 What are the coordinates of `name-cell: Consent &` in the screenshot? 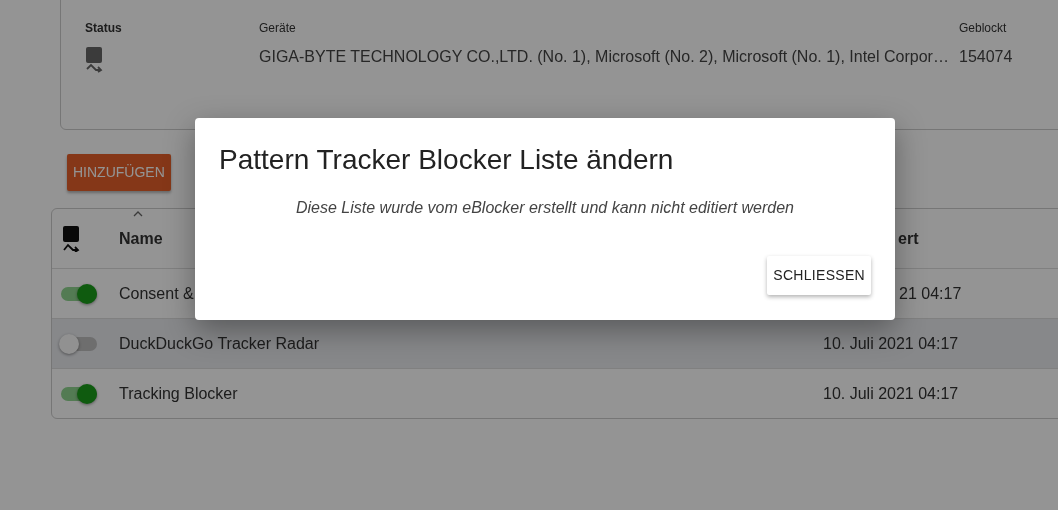 It's located at (156, 293).